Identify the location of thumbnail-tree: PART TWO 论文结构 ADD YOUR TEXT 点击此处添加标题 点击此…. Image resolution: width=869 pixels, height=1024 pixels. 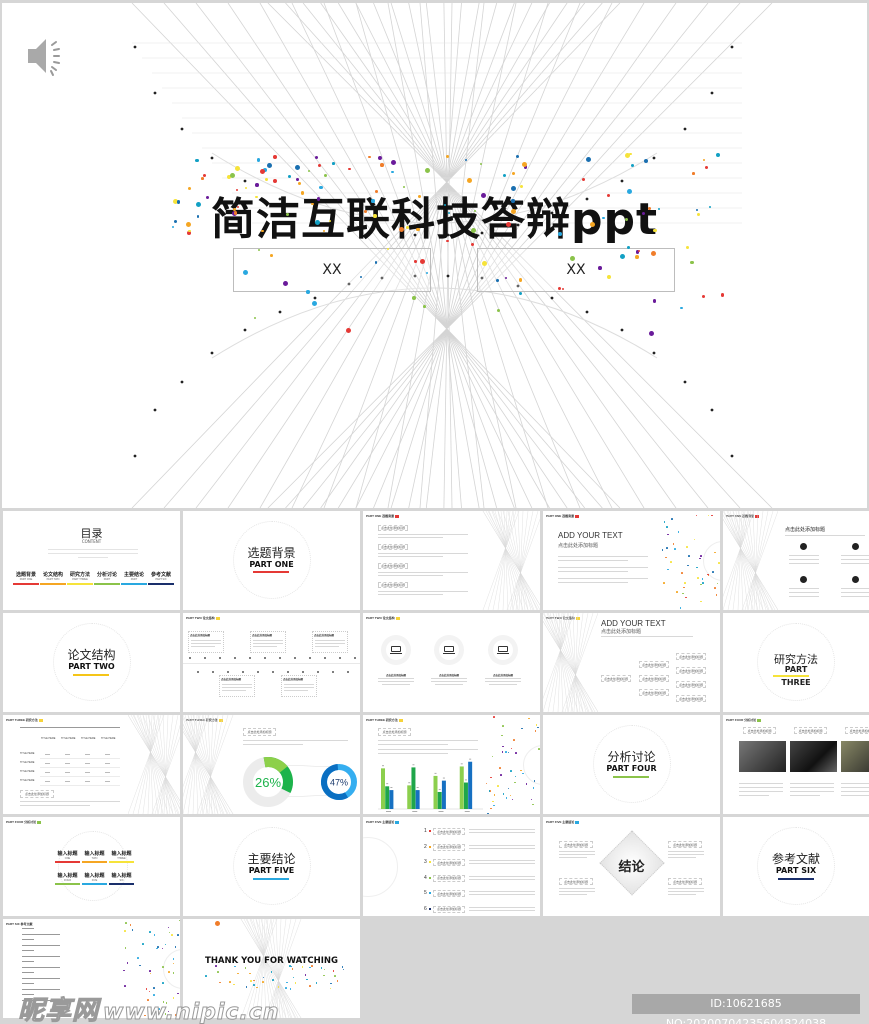
(631, 662).